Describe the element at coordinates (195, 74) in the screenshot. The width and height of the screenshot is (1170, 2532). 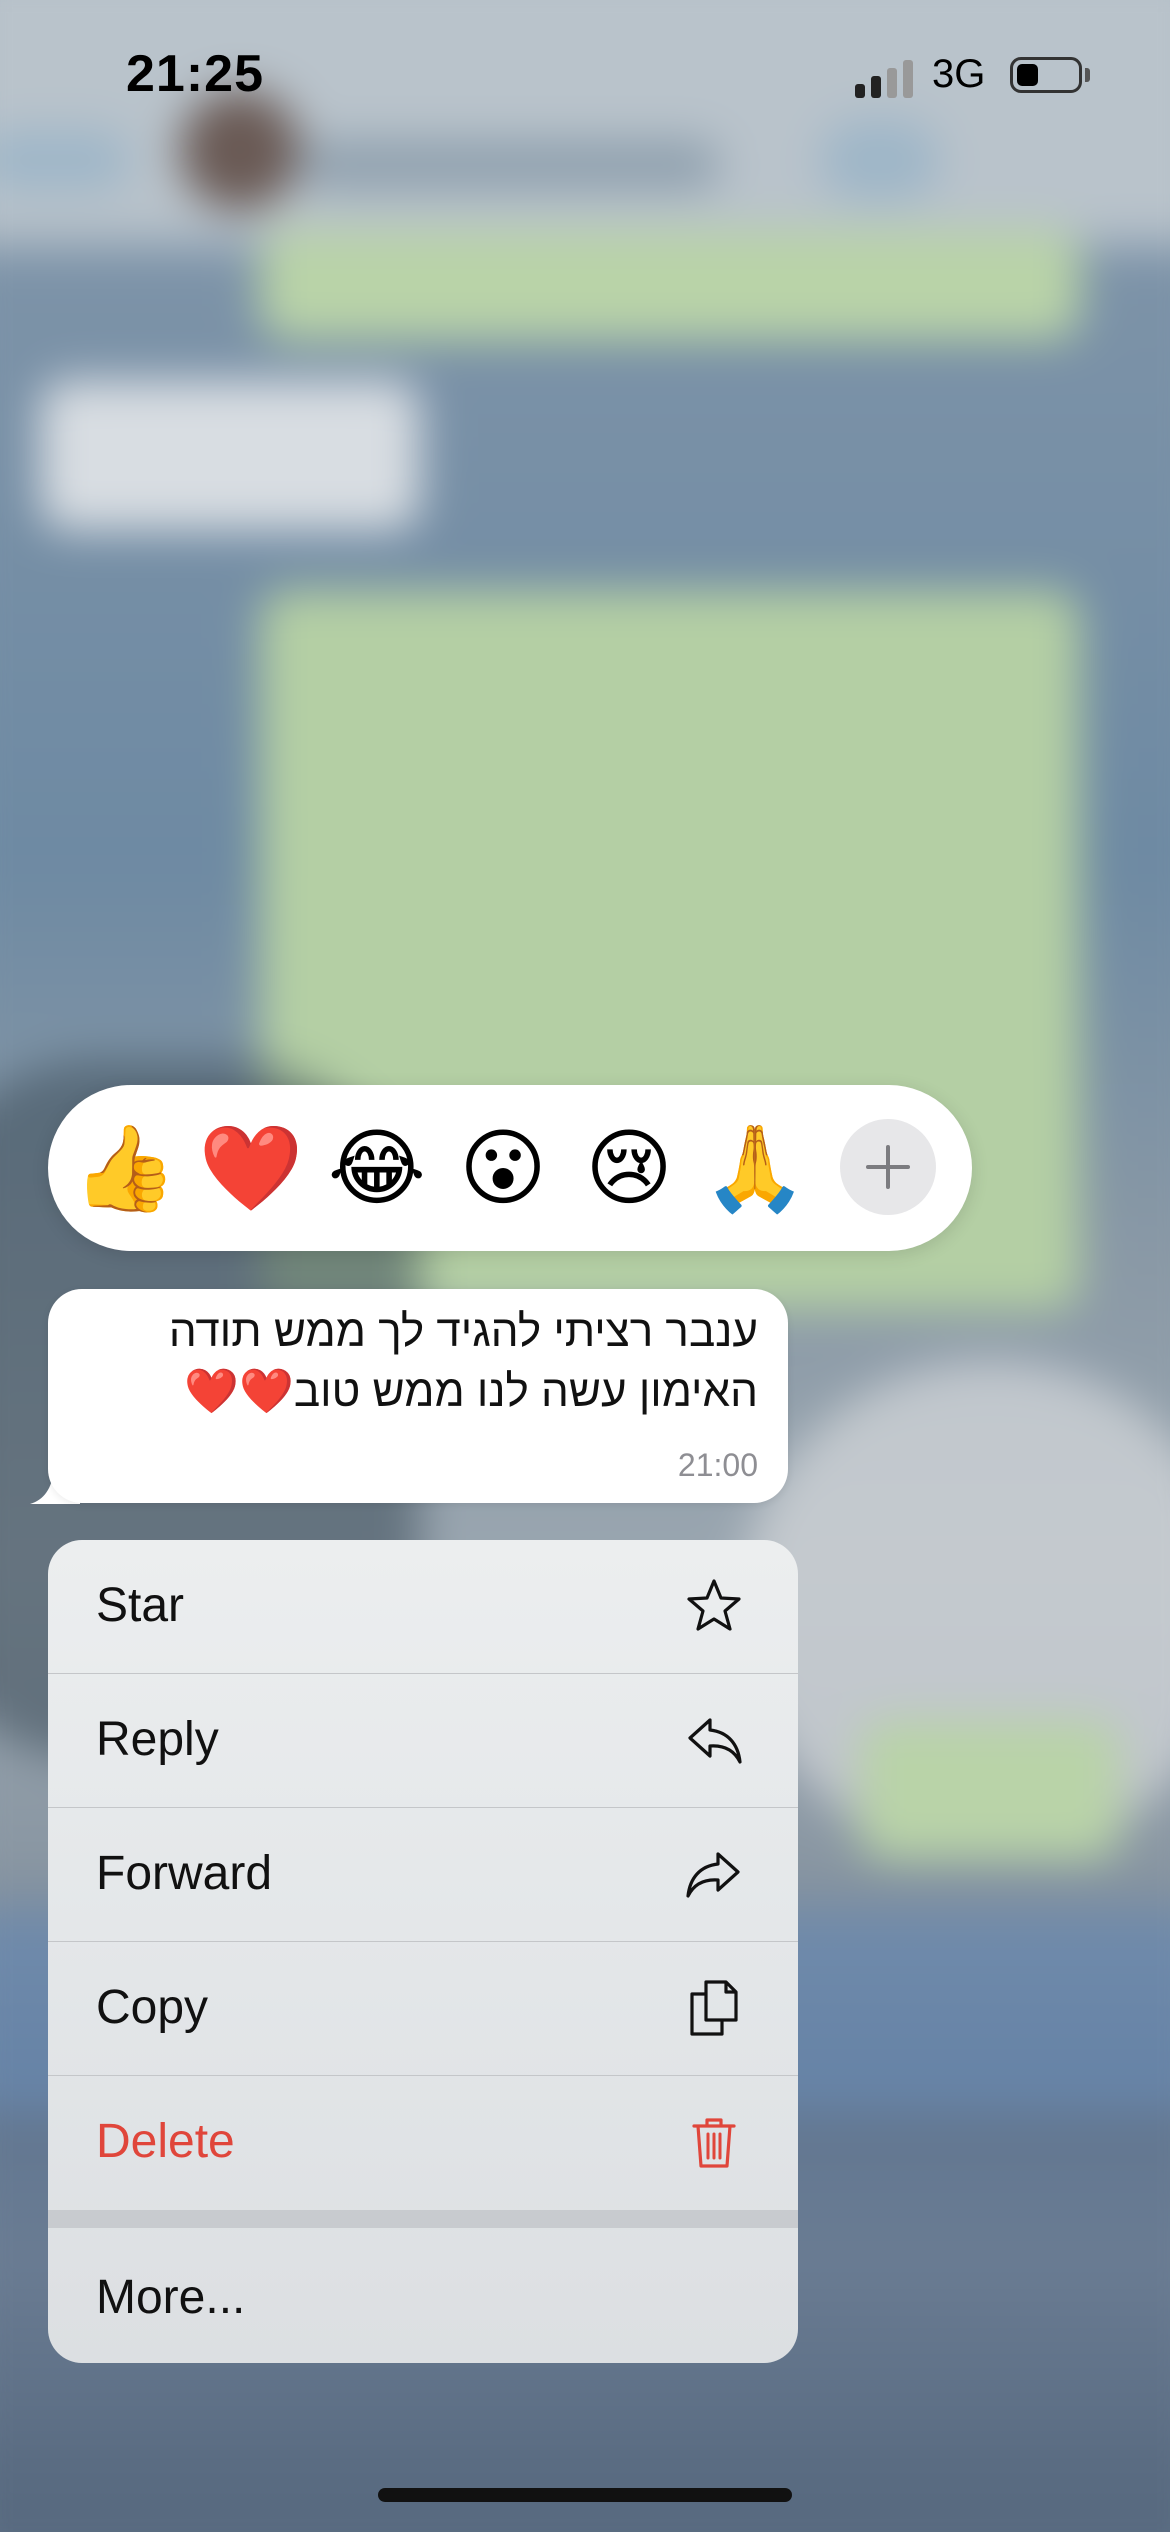
I see `status-time: 21:25` at that location.